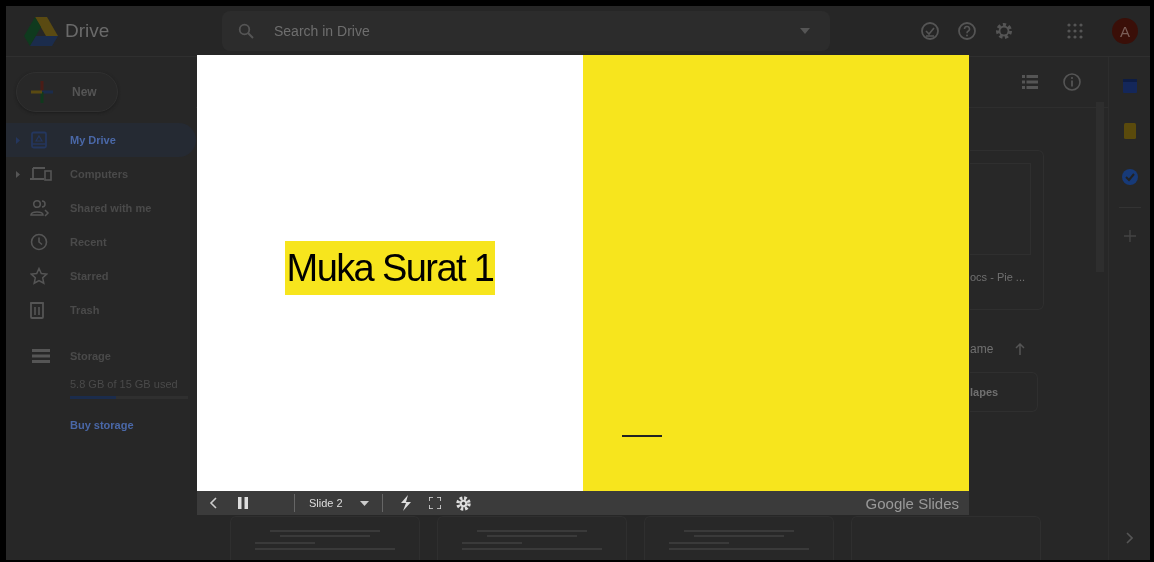 This screenshot has width=1154, height=562. What do you see at coordinates (87, 31) in the screenshot?
I see `product-name: Drive` at bounding box center [87, 31].